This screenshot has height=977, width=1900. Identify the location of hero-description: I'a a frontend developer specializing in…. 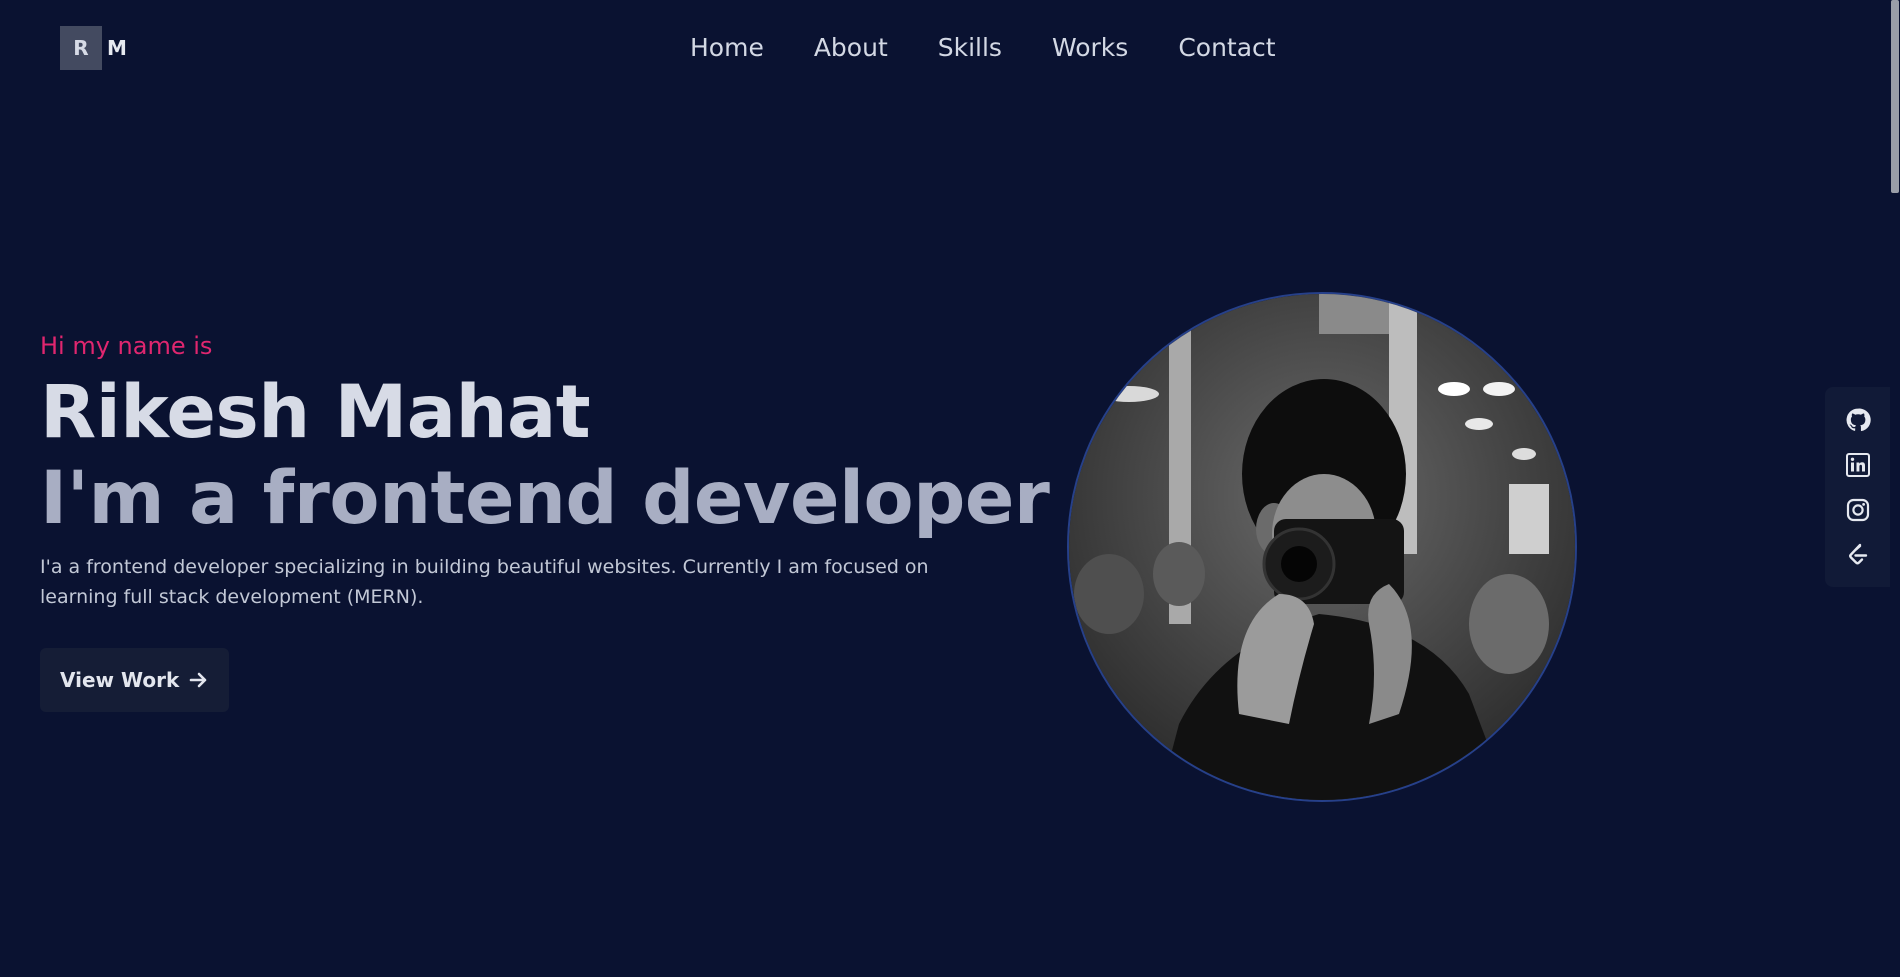
(484, 582).